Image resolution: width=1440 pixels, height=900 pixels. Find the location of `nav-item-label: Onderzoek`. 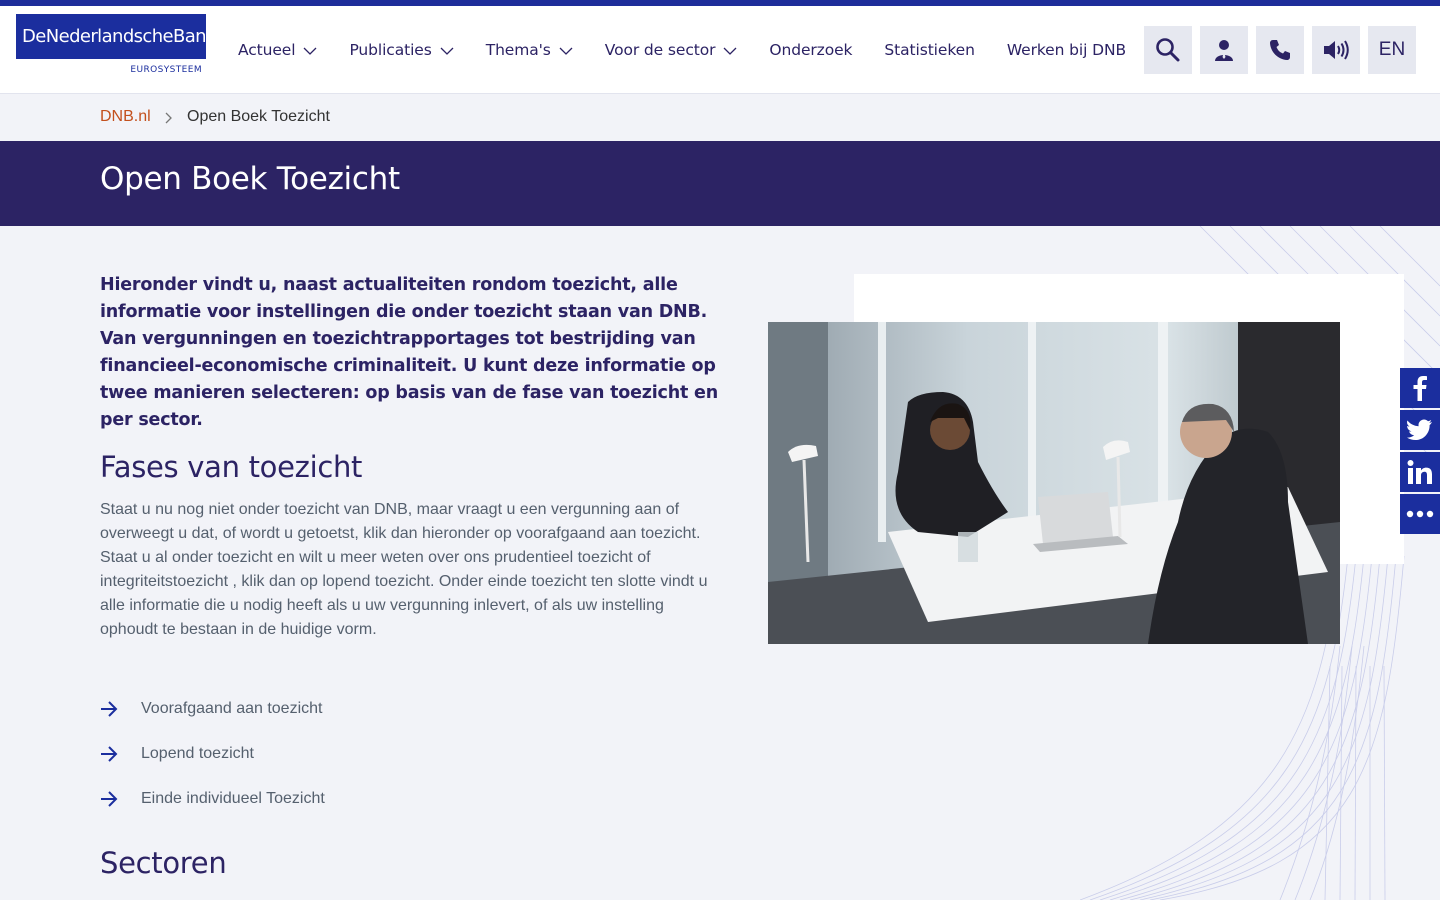

nav-item-label: Onderzoek is located at coordinates (811, 49).